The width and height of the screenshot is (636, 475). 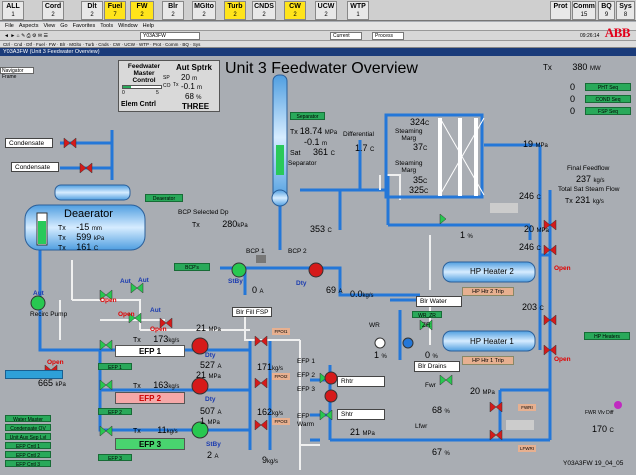 What do you see at coordinates (307, 116) in the screenshot?
I see `separator-tag: Separator` at bounding box center [307, 116].